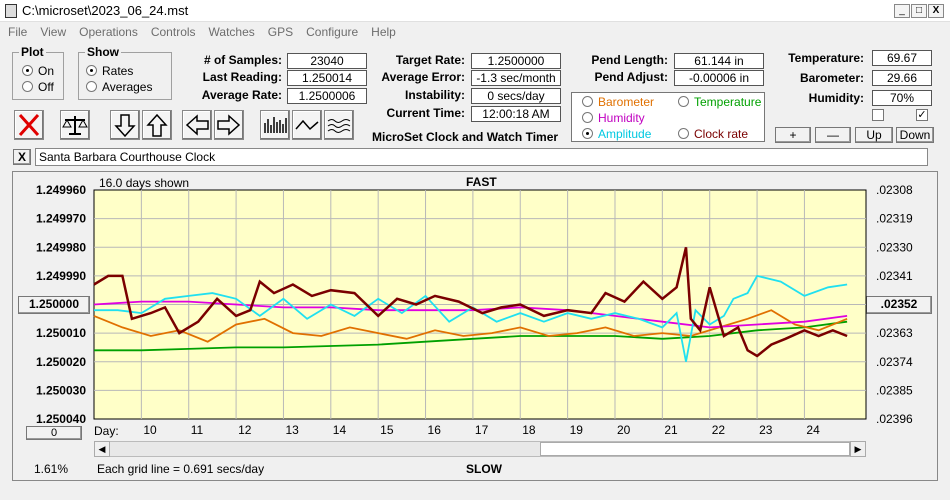 The width and height of the screenshot is (950, 500). Describe the element at coordinates (292, 430) in the screenshot. I see `x-tick: 13` at that location.